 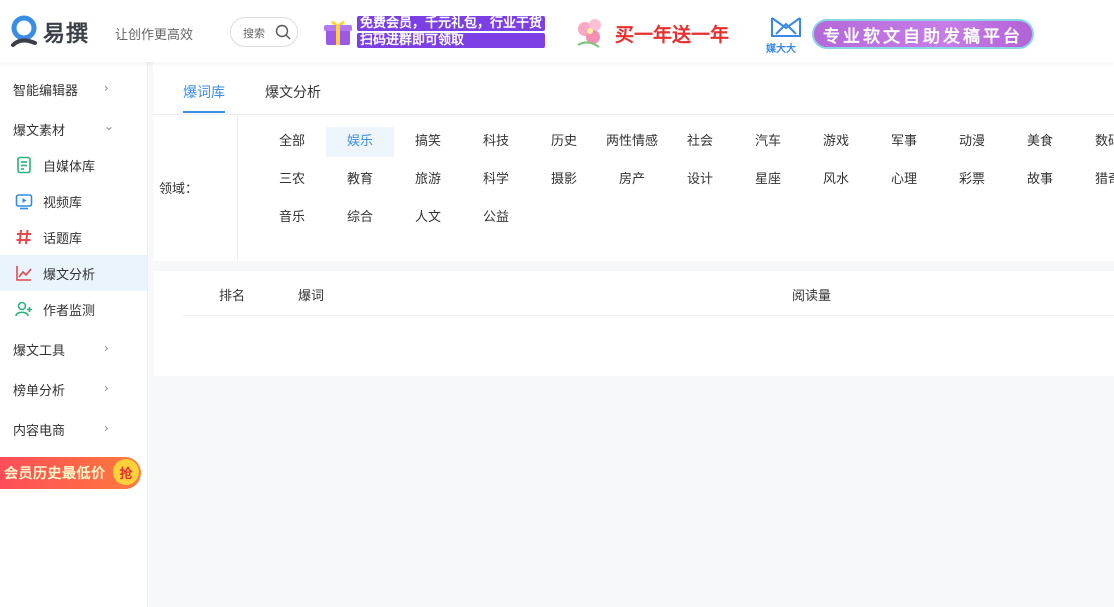 What do you see at coordinates (589, 33) in the screenshot?
I see `flower-icon` at bounding box center [589, 33].